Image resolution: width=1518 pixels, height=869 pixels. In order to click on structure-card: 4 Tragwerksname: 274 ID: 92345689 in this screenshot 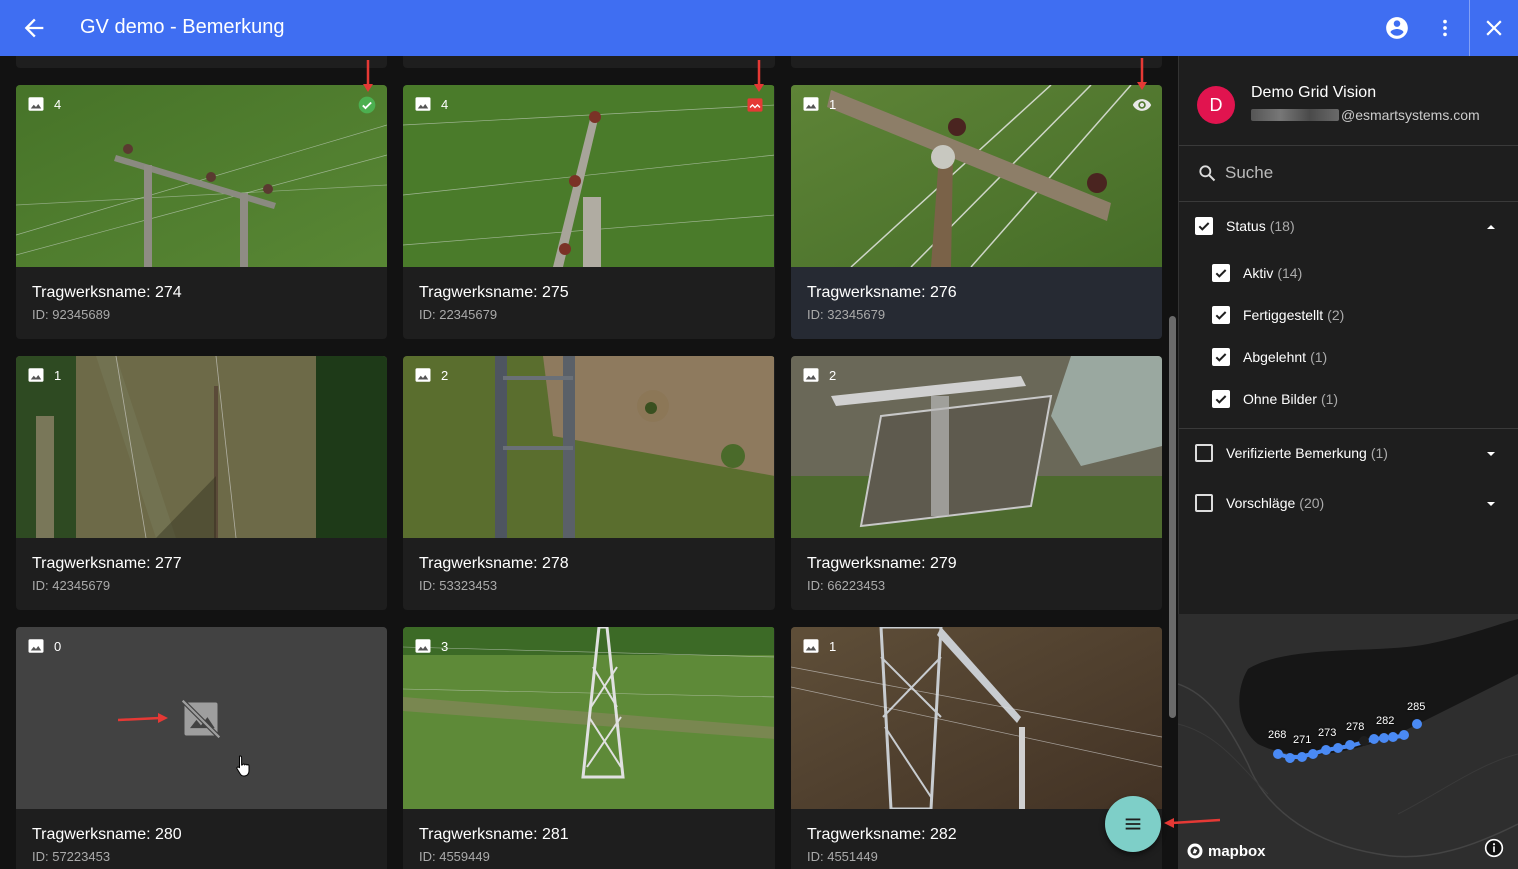, I will do `click(201, 212)`.